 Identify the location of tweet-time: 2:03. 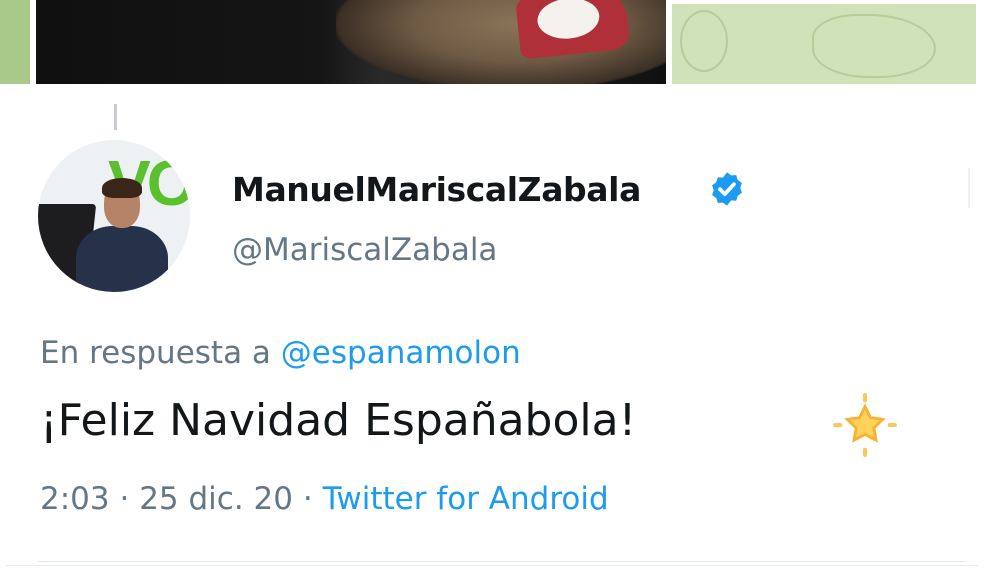
(75, 499).